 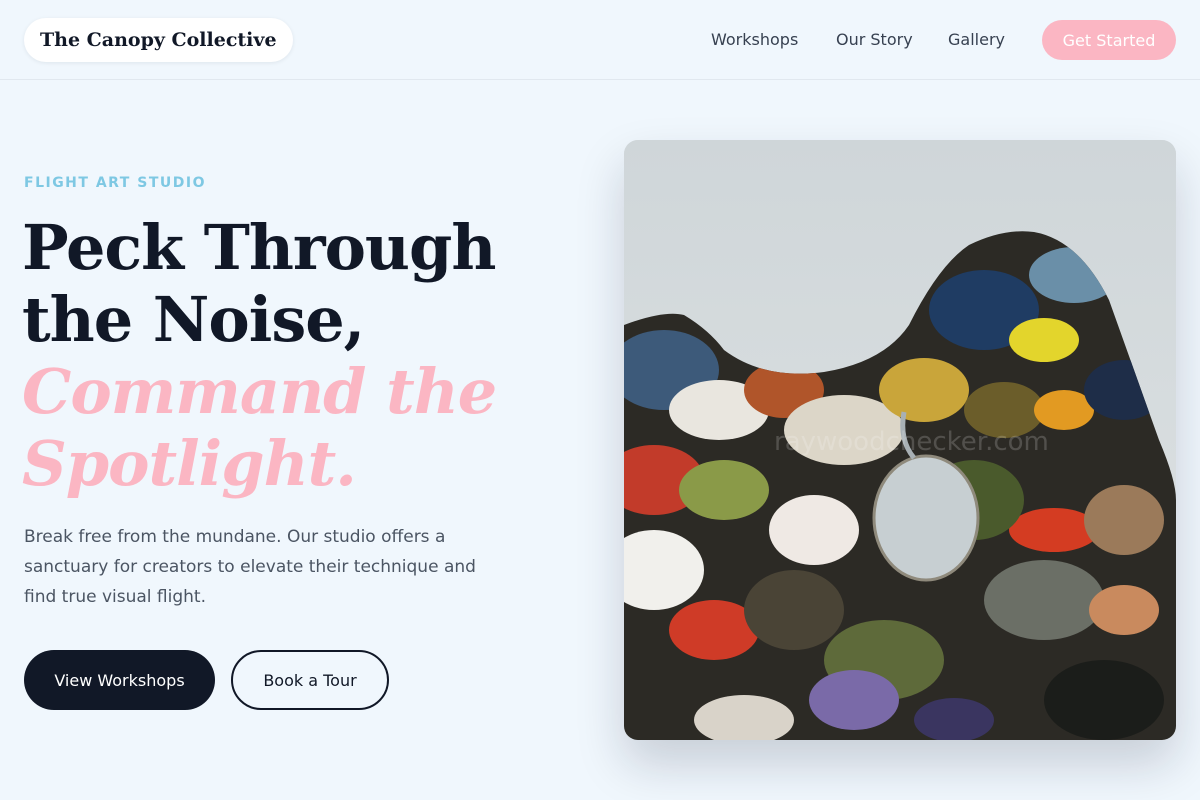 What do you see at coordinates (119, 680) in the screenshot?
I see `view-workshops-button: View Workshops` at bounding box center [119, 680].